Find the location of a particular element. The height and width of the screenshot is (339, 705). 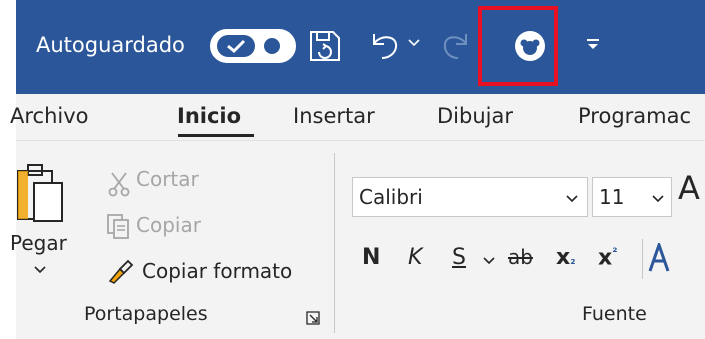

font-size-select: 11 is located at coordinates (632, 197).